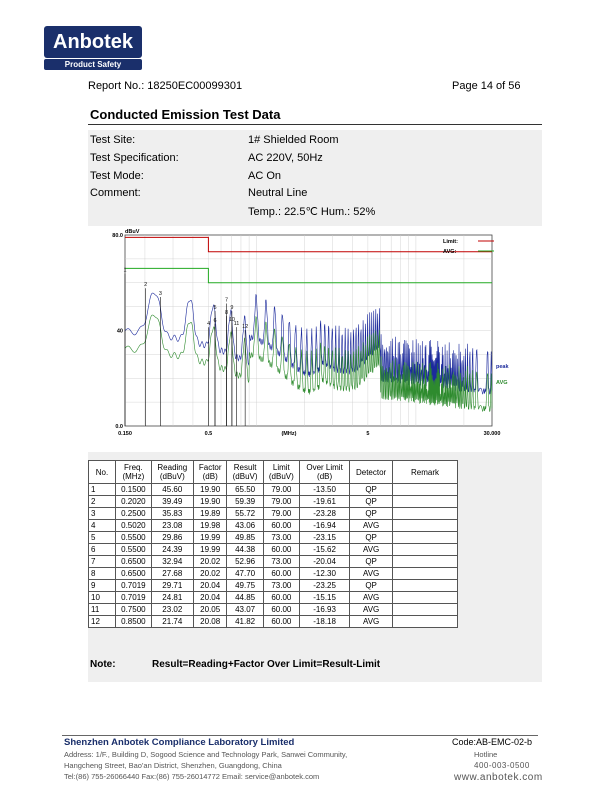 This screenshot has height=800, width=600. What do you see at coordinates (133, 513) in the screenshot?
I see `table-cell: 0.2500` at bounding box center [133, 513].